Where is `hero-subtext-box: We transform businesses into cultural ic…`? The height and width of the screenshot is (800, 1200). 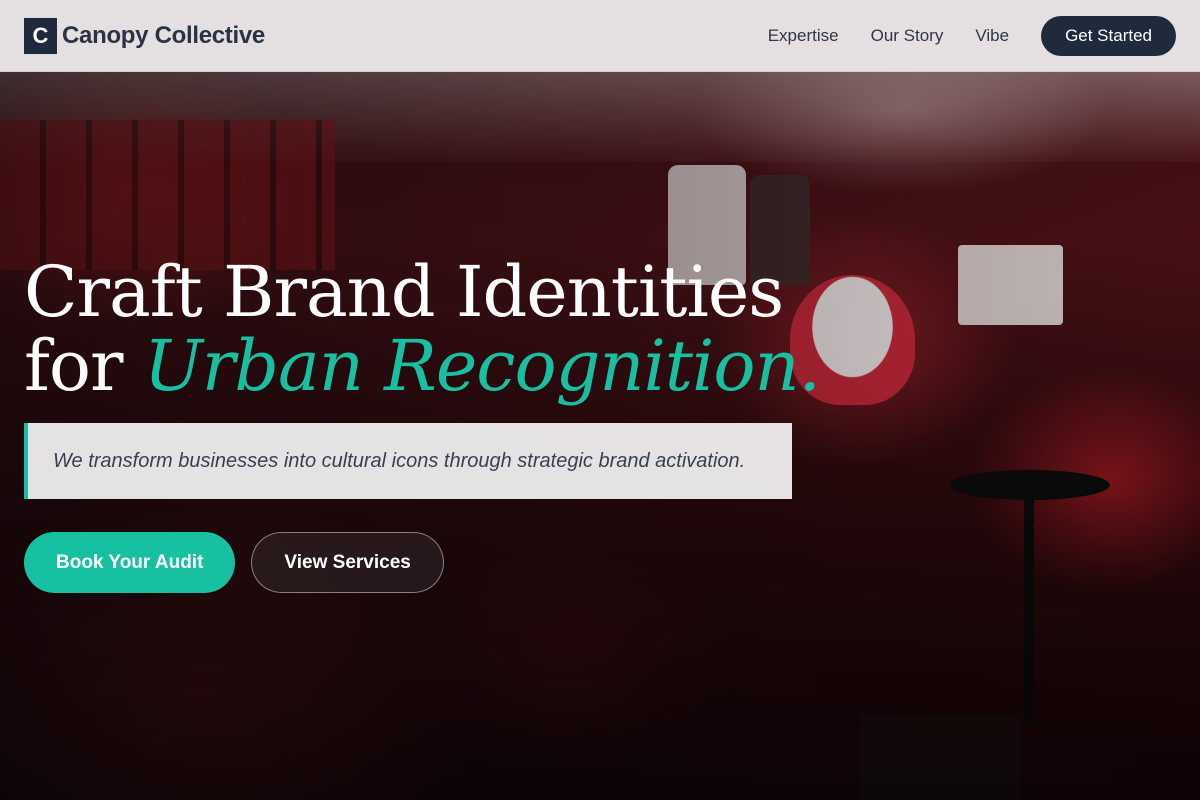
hero-subtext-box: We transform businesses into cultural ic… is located at coordinates (408, 461).